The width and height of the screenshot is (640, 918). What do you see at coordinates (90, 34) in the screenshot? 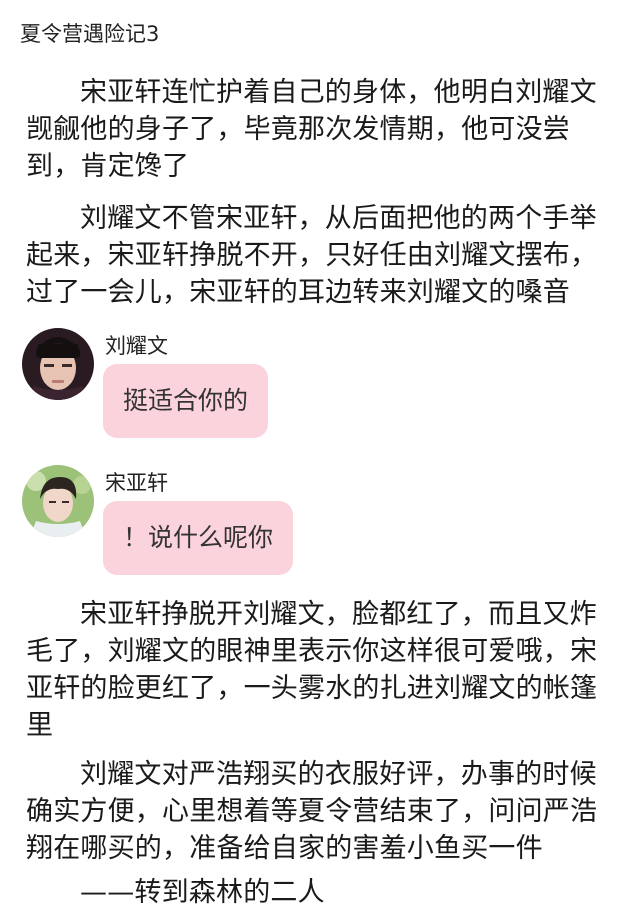
I see `page-title: 夏令营遇险记3` at bounding box center [90, 34].